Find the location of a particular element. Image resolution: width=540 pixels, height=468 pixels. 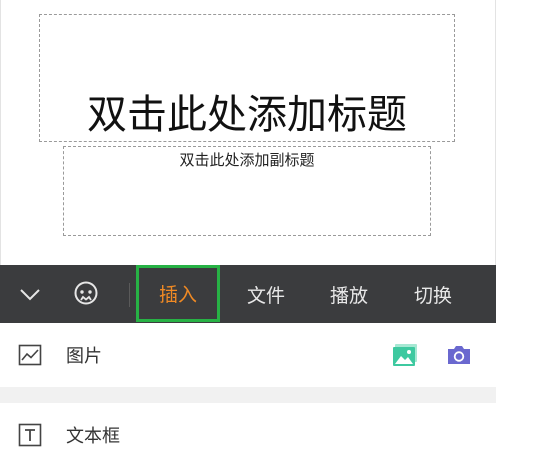

textbox-icon is located at coordinates (30, 435).